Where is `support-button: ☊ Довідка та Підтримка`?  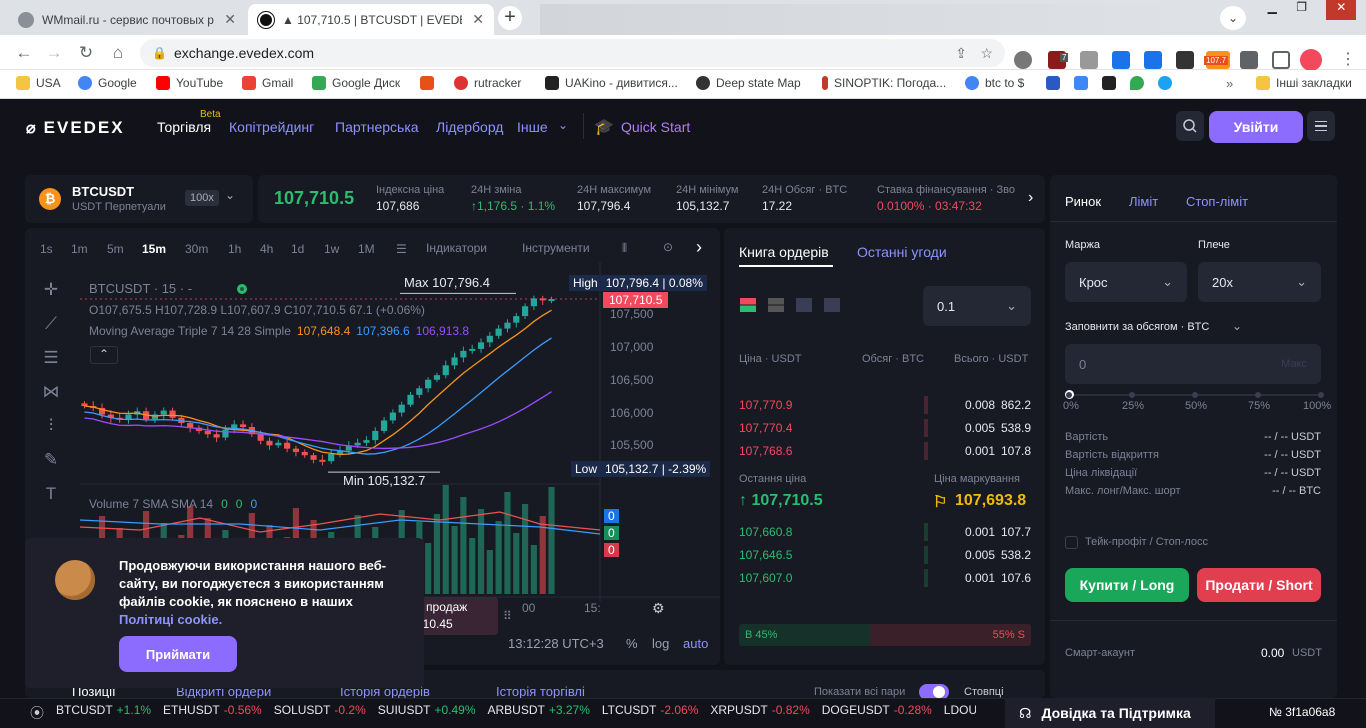
support-button: ☊ Довідка та Підтримка is located at coordinates (1110, 713).